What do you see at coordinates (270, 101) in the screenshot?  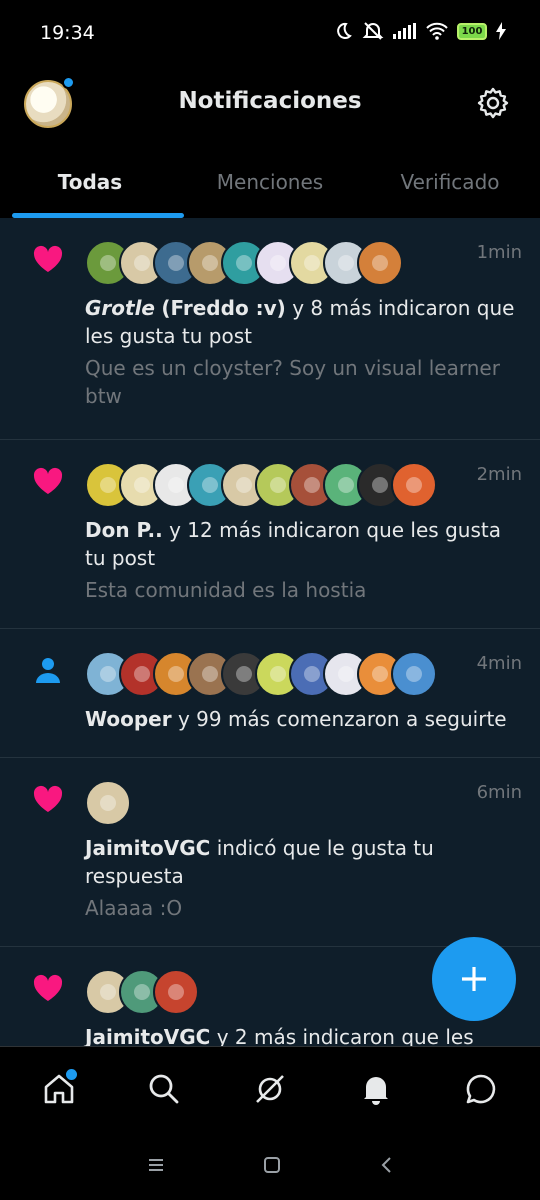 I see `page-title: Notificaciones` at bounding box center [270, 101].